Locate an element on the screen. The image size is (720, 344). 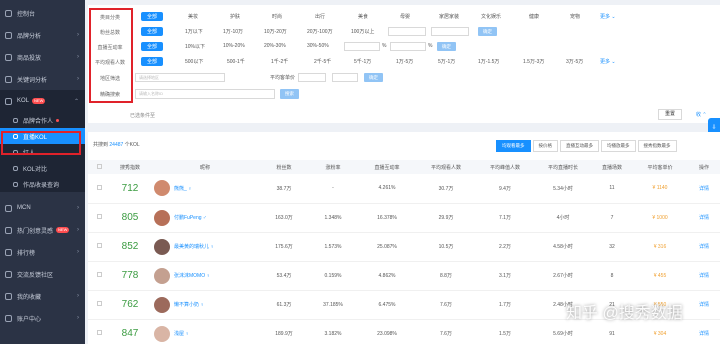
filter-option: 文化娱乐 is located at coordinates (491, 16).